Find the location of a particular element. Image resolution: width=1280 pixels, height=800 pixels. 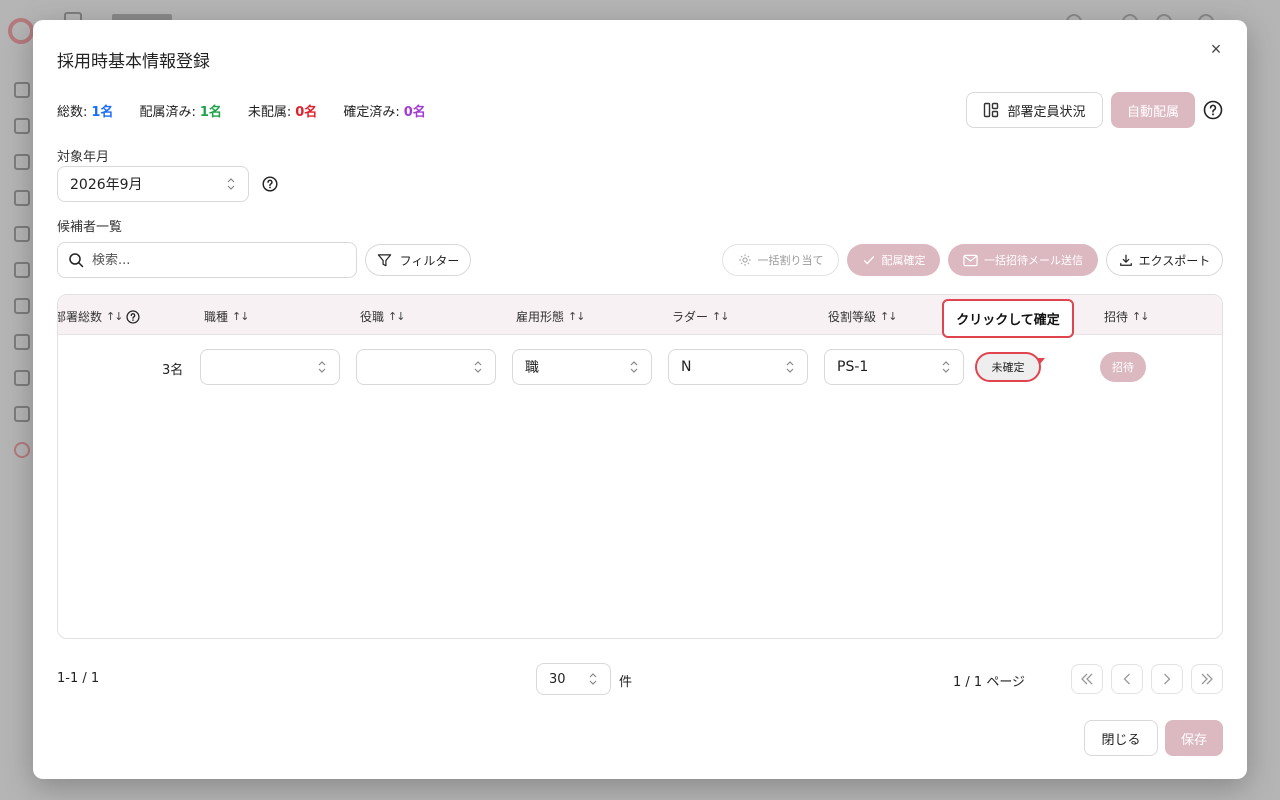

bulk-invite-mail-label: 一括招待メール送信 is located at coordinates (1033, 260).